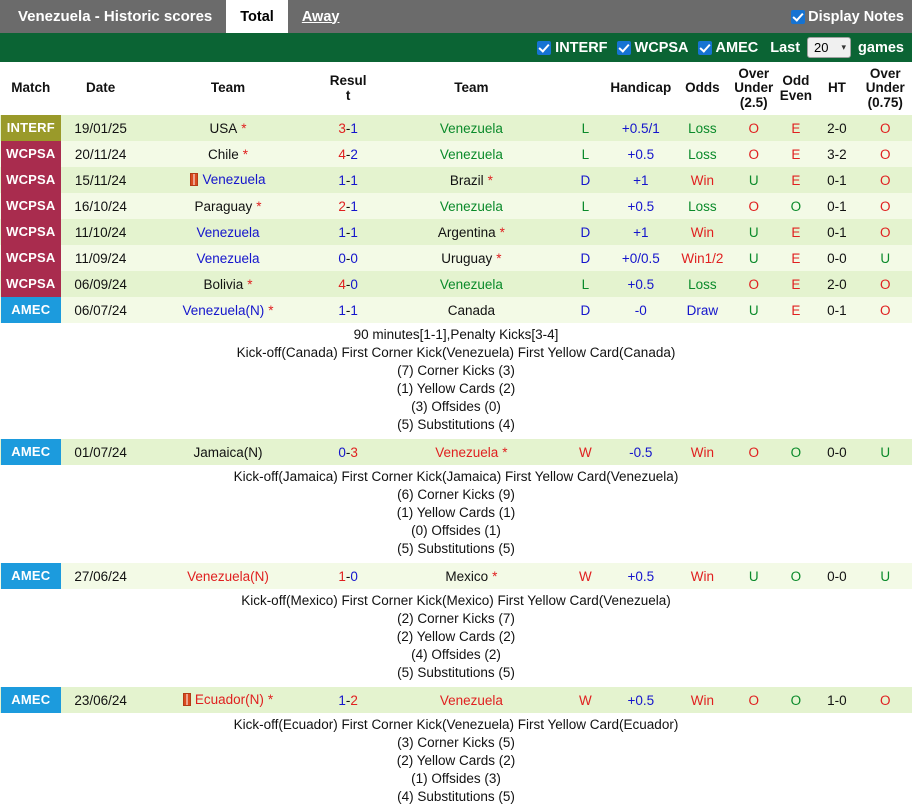 Image resolution: width=912 pixels, height=811 pixels. What do you see at coordinates (348, 206) in the screenshot?
I see `match-result: 2-1` at bounding box center [348, 206].